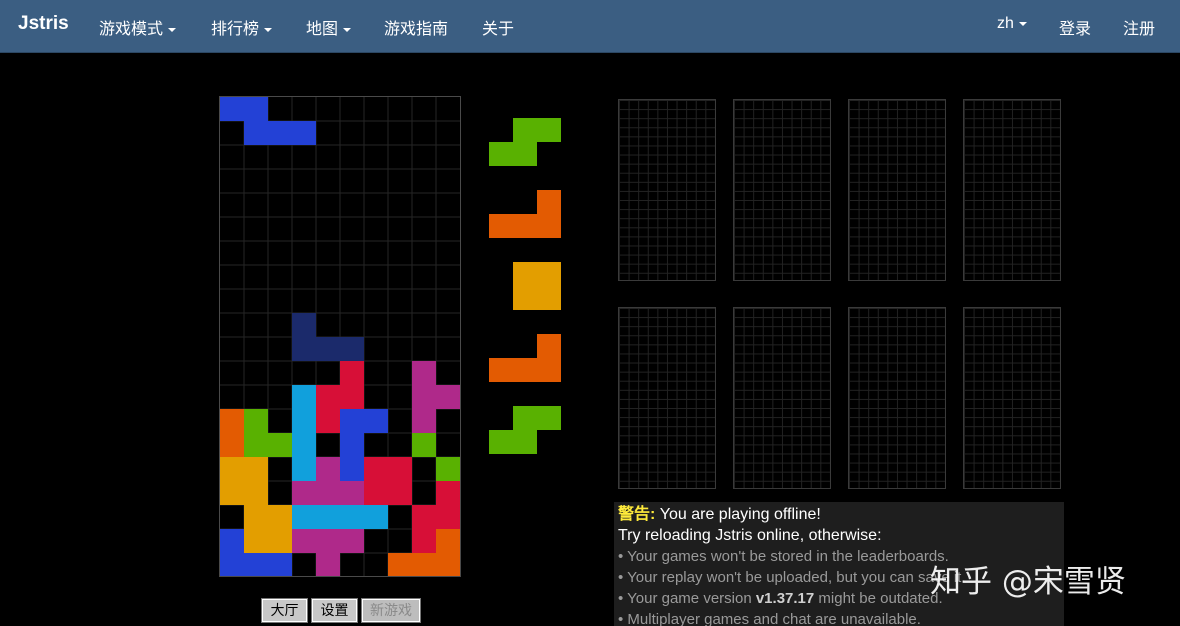 The height and width of the screenshot is (626, 1180). What do you see at coordinates (719, 514) in the screenshot?
I see `warning-headline: 警告: You are playing offline!` at bounding box center [719, 514].